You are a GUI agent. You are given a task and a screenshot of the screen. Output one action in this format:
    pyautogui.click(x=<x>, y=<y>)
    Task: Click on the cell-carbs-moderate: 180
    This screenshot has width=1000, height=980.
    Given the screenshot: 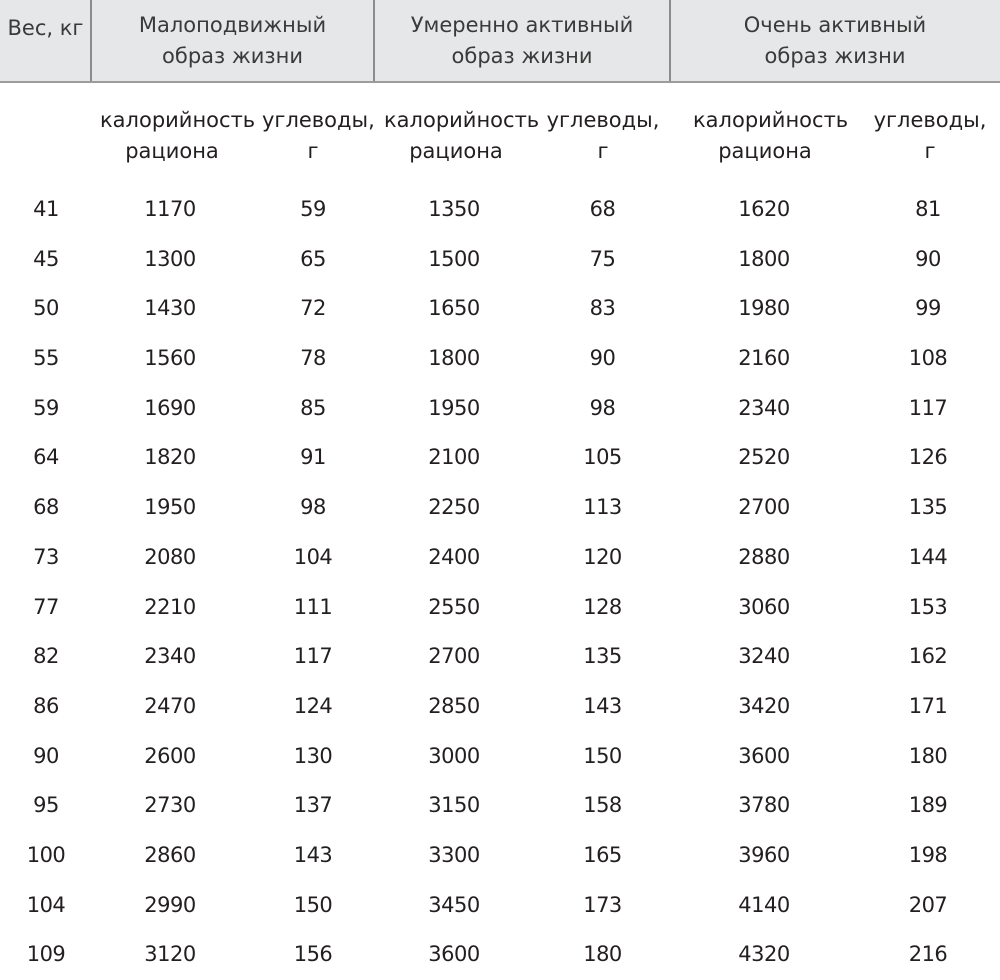 What is the action you would take?
    pyautogui.click(x=602, y=954)
    